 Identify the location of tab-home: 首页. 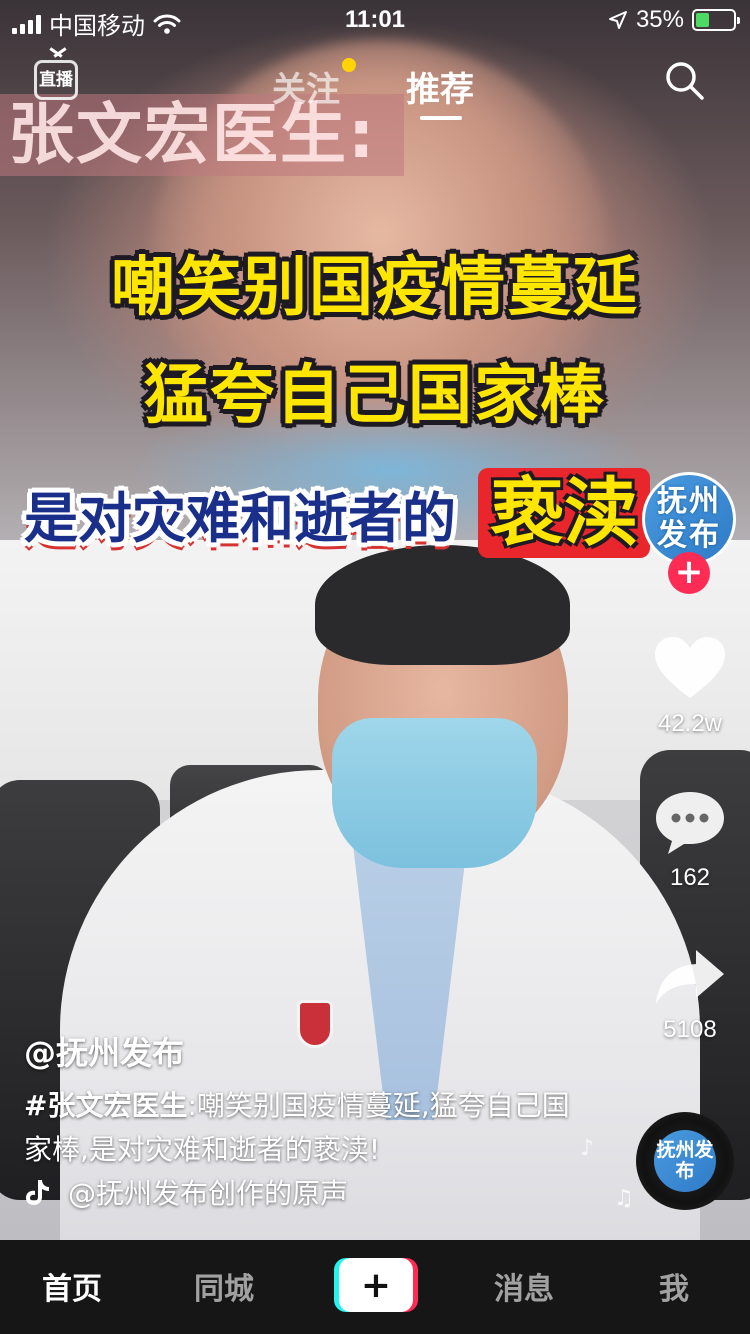
(72, 1286).